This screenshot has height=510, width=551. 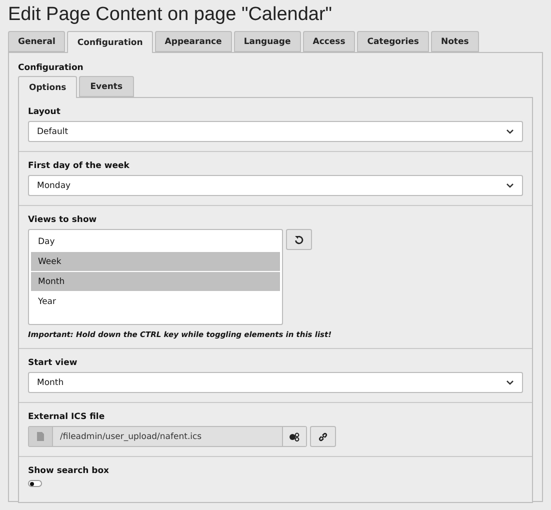 What do you see at coordinates (155, 241) in the screenshot?
I see `list-option: Day` at bounding box center [155, 241].